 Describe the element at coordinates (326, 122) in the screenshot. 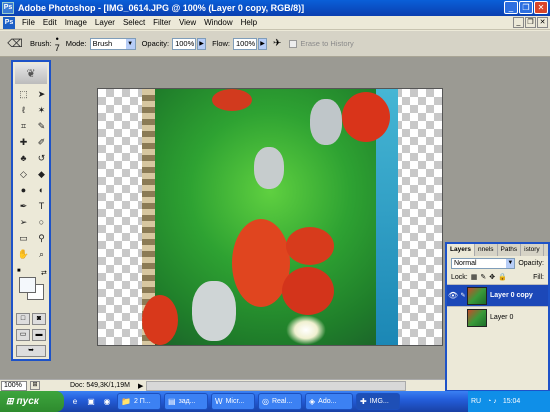

I see `silver-fish` at that location.